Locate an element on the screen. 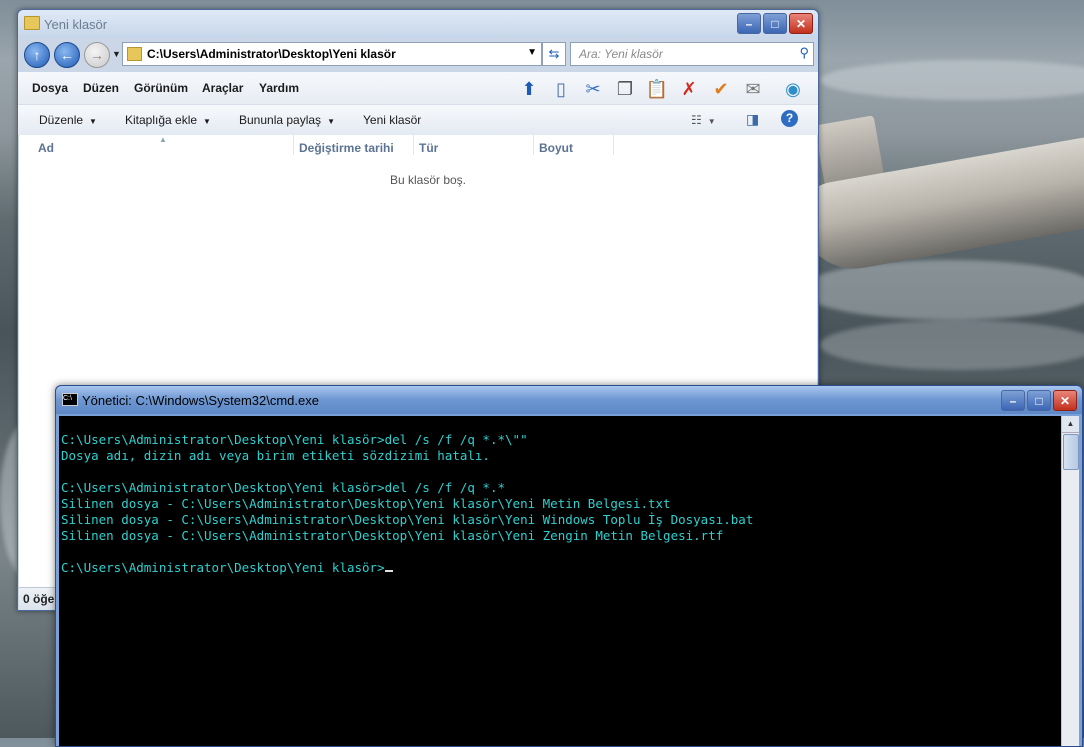 The height and width of the screenshot is (747, 1084). add-to-library-button: Kitaplığa ekle ▼ is located at coordinates (168, 120).